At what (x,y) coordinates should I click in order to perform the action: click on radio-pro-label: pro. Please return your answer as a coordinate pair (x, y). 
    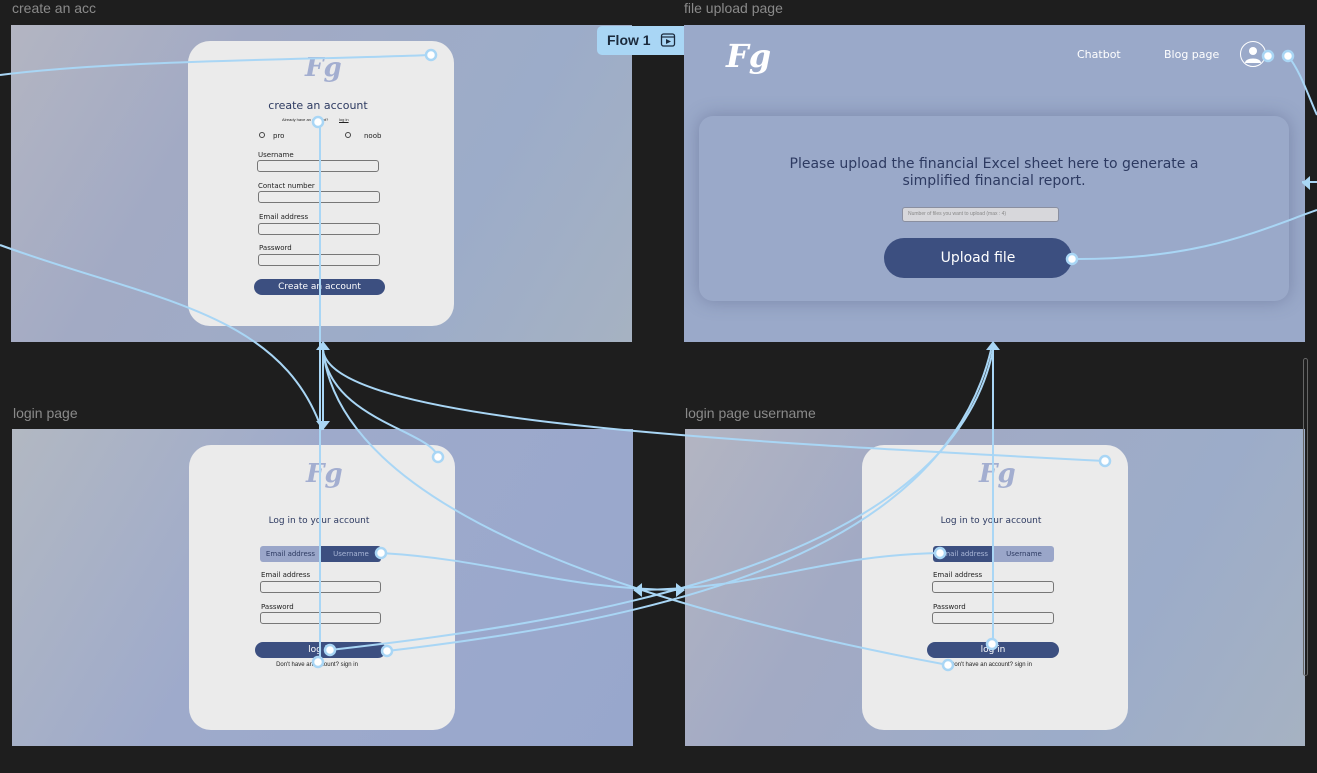
    Looking at the image, I should click on (279, 136).